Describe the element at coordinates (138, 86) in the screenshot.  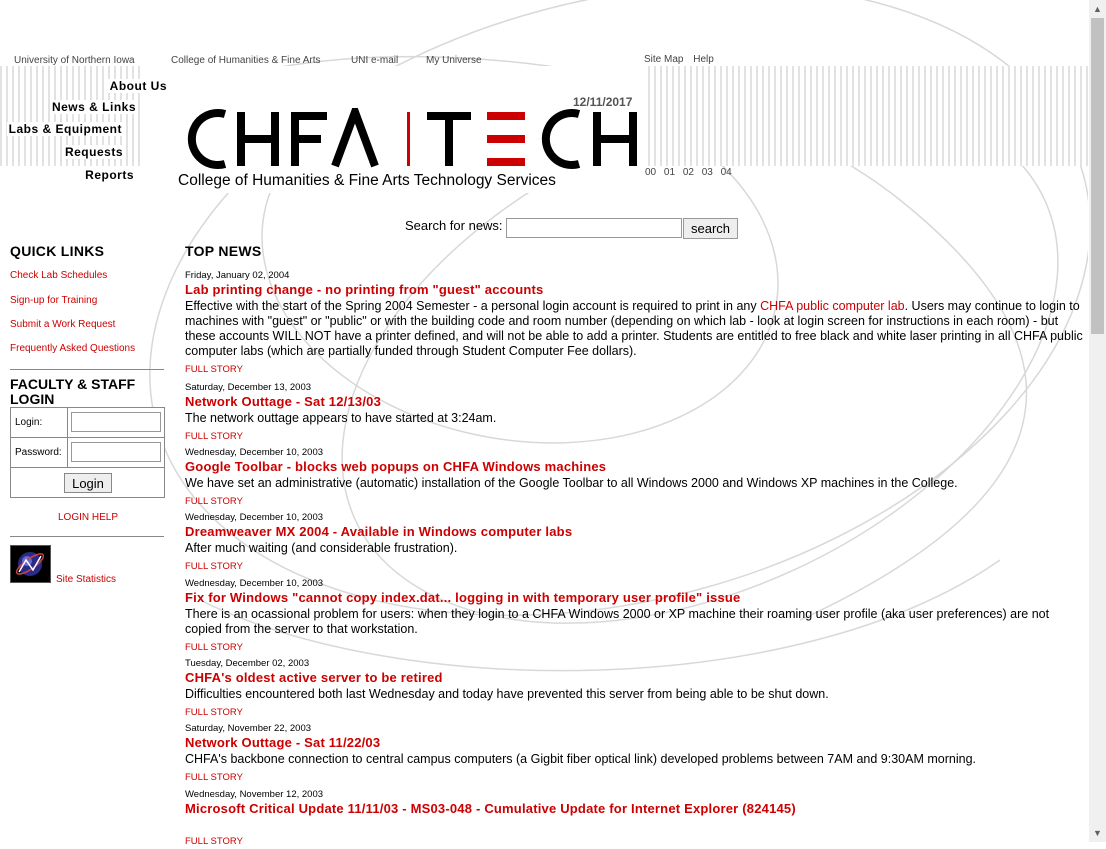
I see `nav-about-us: About Us` at that location.